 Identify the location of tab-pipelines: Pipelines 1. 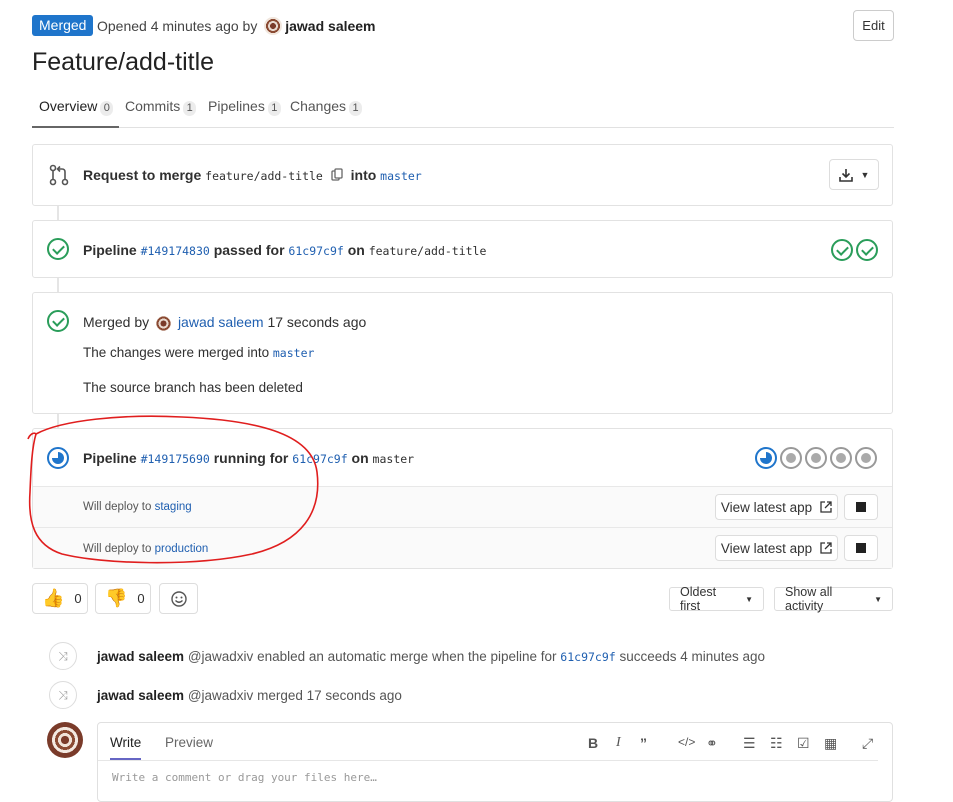
(244, 108).